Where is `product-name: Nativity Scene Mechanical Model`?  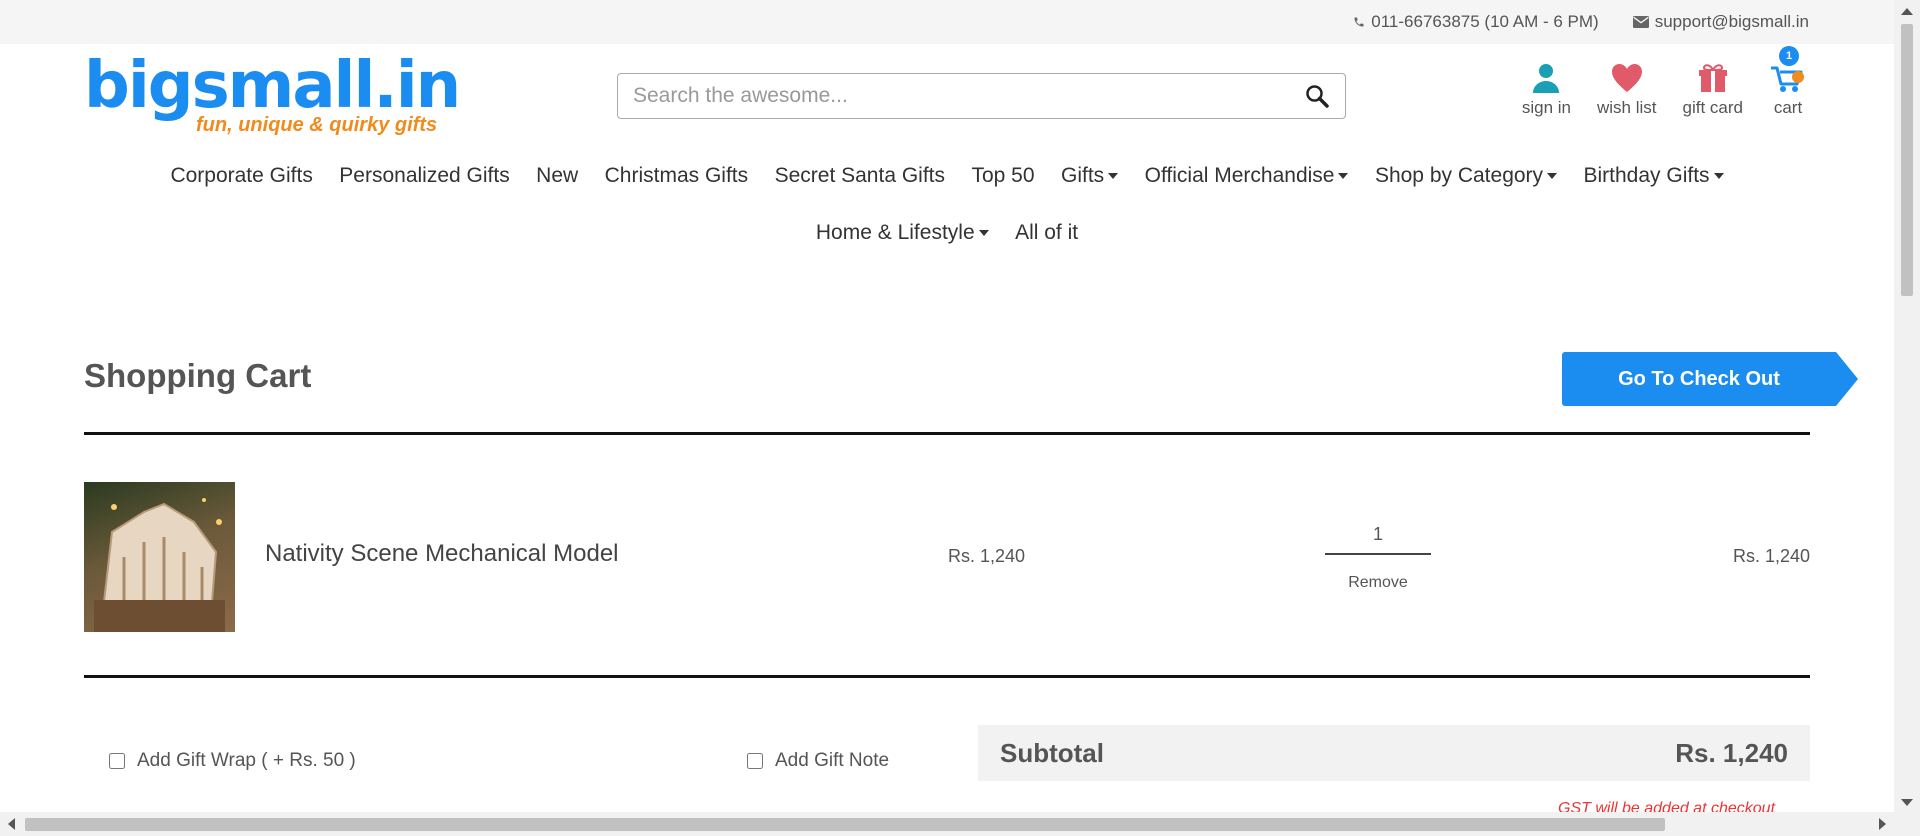 product-name: Nativity Scene Mechanical Model is located at coordinates (442, 554).